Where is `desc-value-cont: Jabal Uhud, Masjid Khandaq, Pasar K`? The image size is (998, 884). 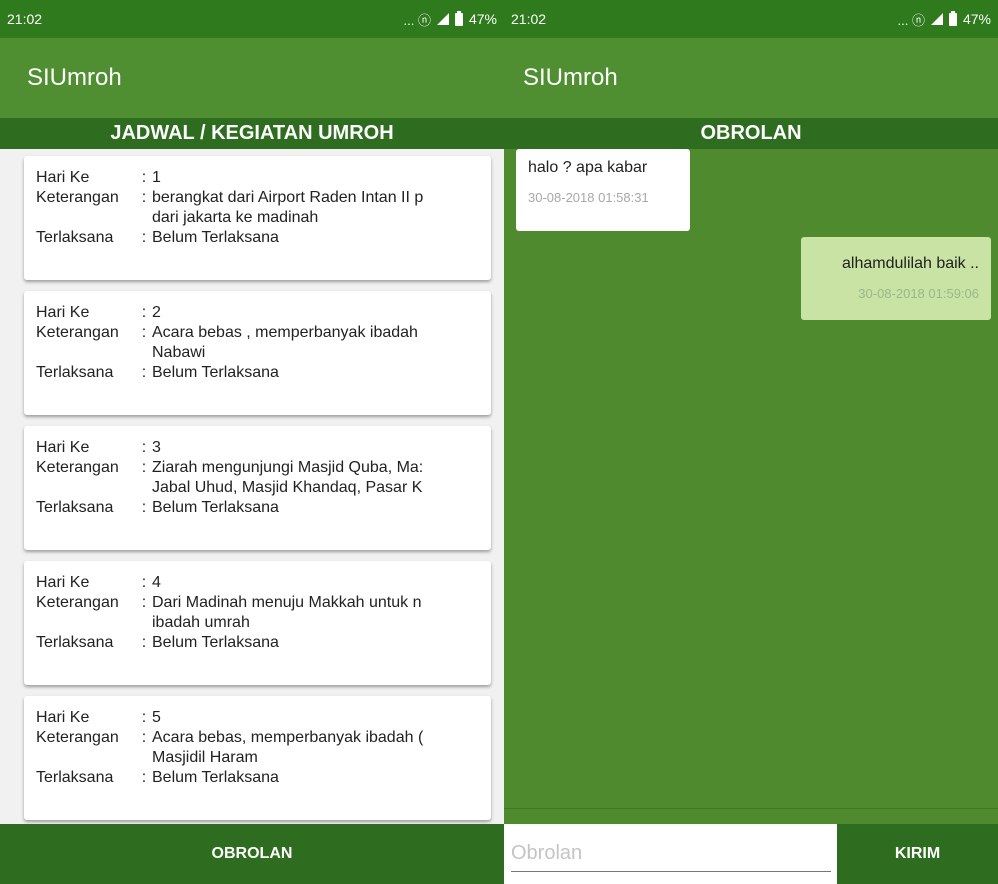 desc-value-cont: Jabal Uhud, Masjid Khandaq, Pasar K is located at coordinates (287, 487).